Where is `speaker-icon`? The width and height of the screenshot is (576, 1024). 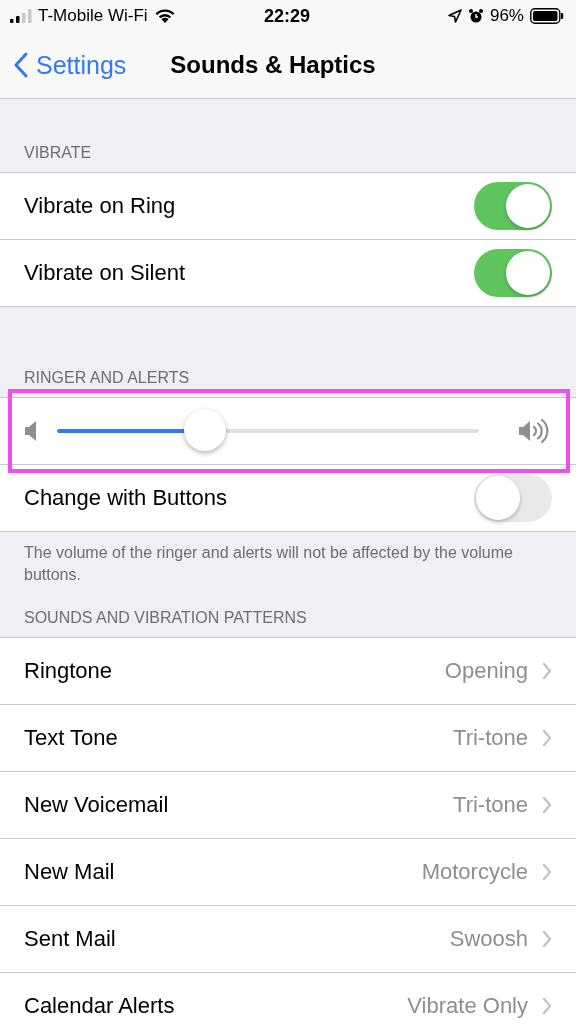
speaker-icon is located at coordinates (31, 431).